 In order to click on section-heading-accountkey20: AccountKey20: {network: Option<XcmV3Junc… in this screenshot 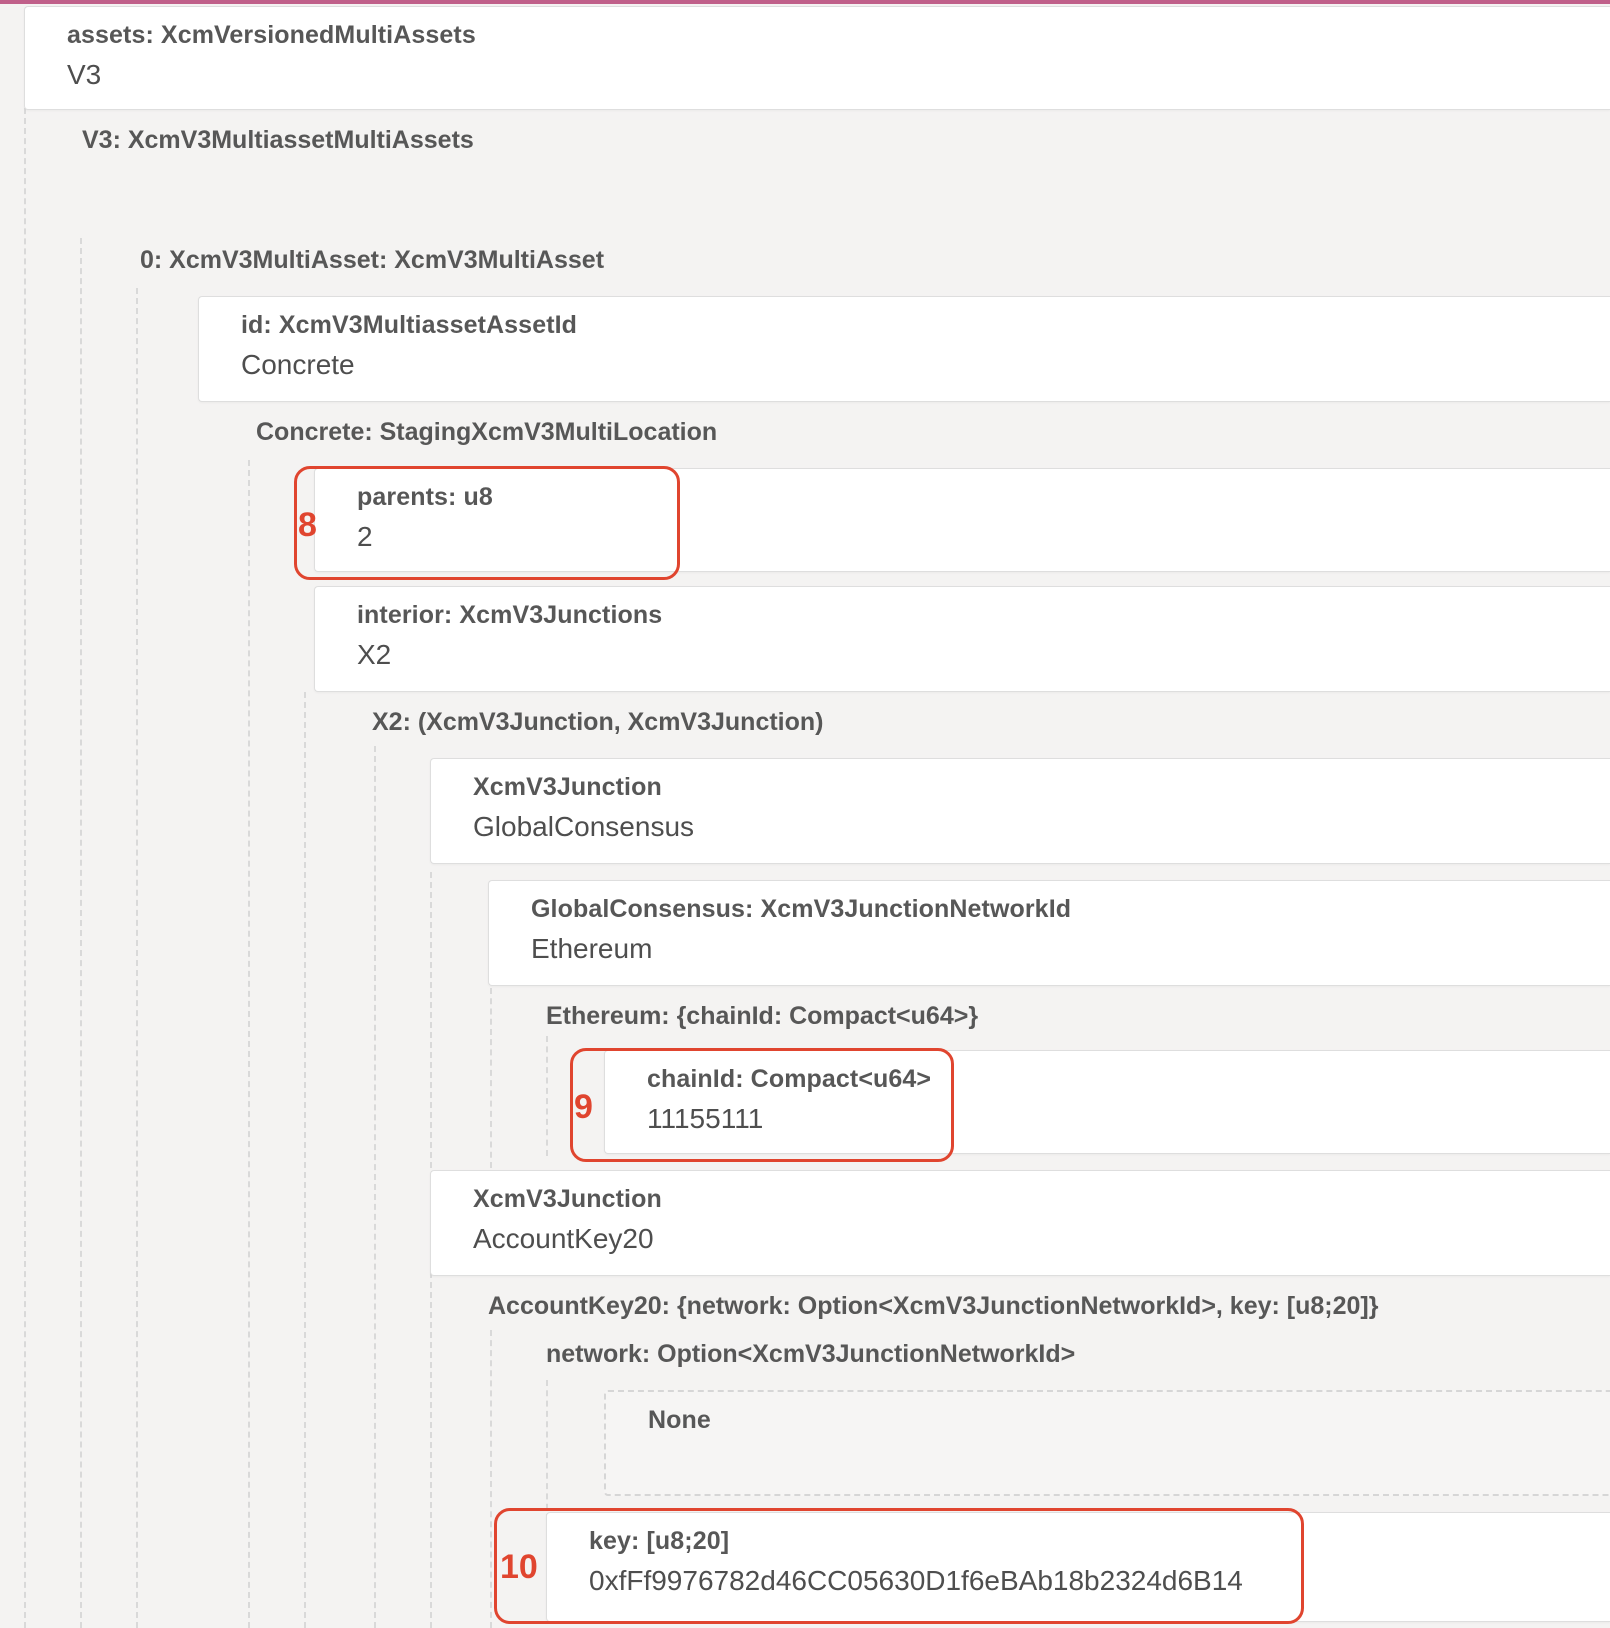, I will do `click(933, 1306)`.